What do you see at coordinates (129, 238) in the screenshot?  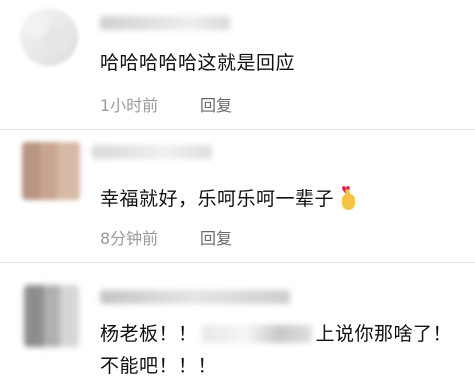 I see `comment-time: 8分钟前` at bounding box center [129, 238].